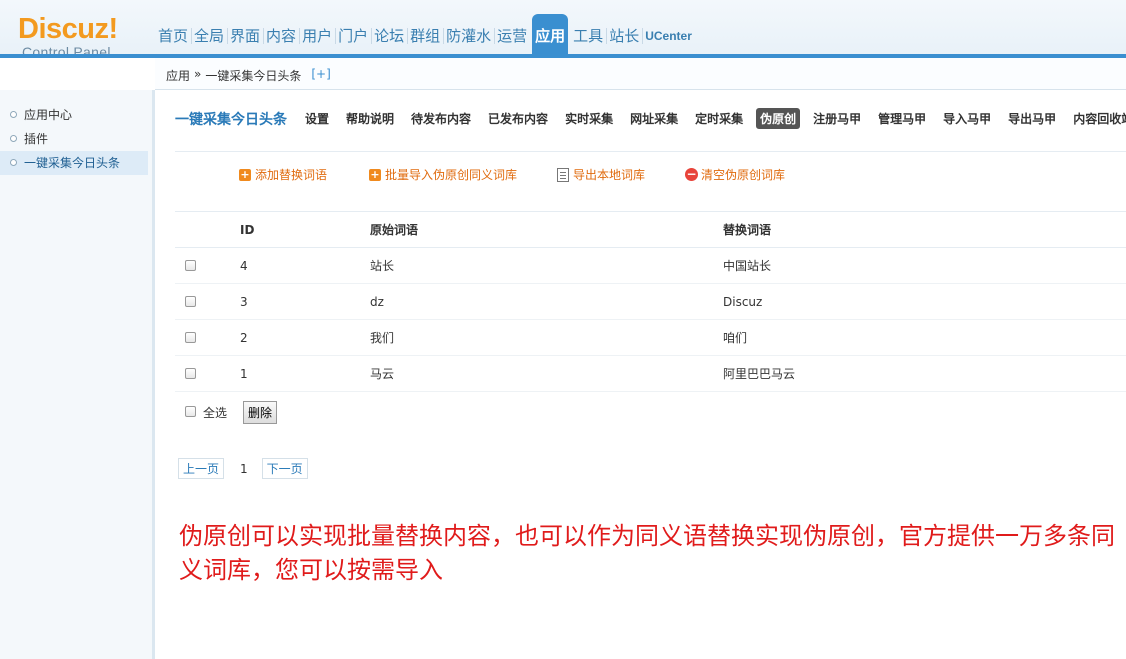 This screenshot has height=659, width=1126. I want to click on action-bar: + 添加替换词语 + 批量导入伪原创同义词库 导出本地词库 − 清空伪原创词库, so click(512, 174).